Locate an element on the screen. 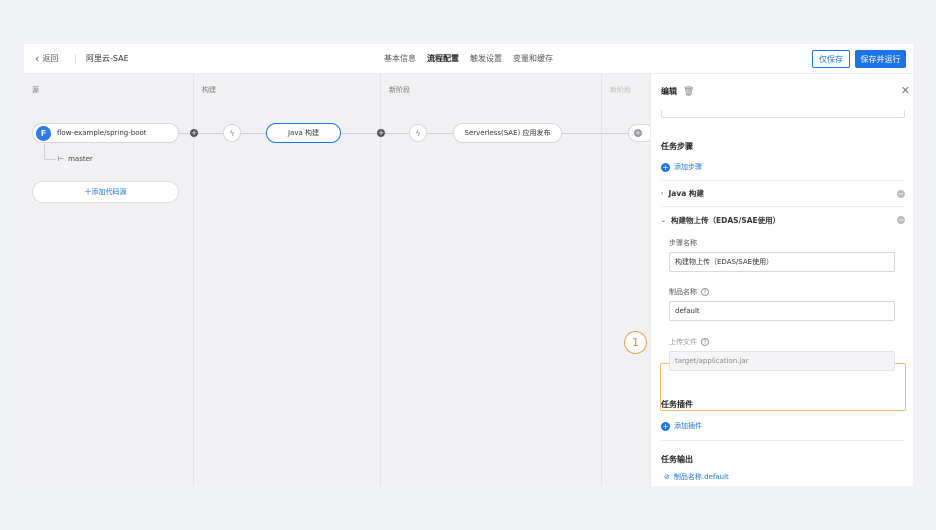 This screenshot has width=936, height=530. back-label: 返回 is located at coordinates (50, 58).